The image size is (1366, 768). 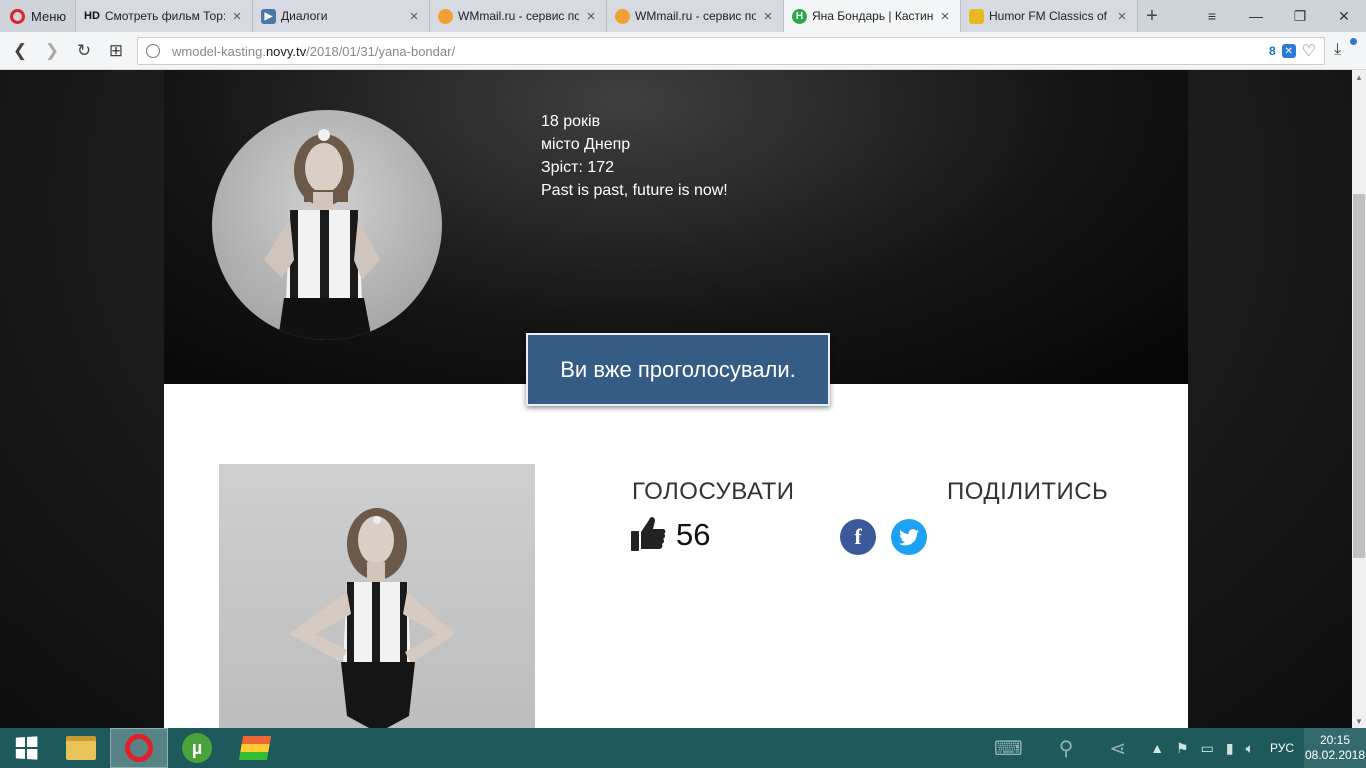 I want to click on facebook-share-button: f, so click(x=858, y=537).